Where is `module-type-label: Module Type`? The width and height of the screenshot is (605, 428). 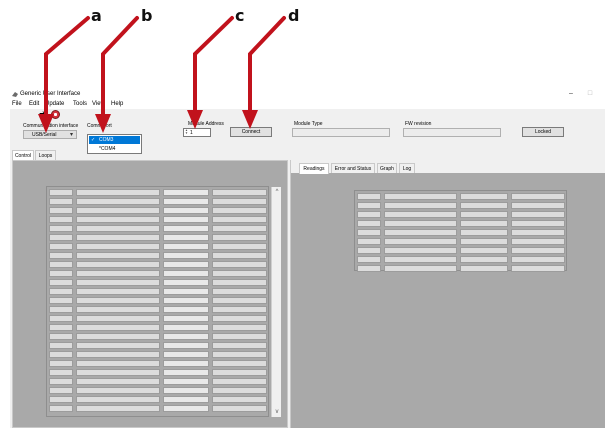
module-type-label: Module Type is located at coordinates (308, 124).